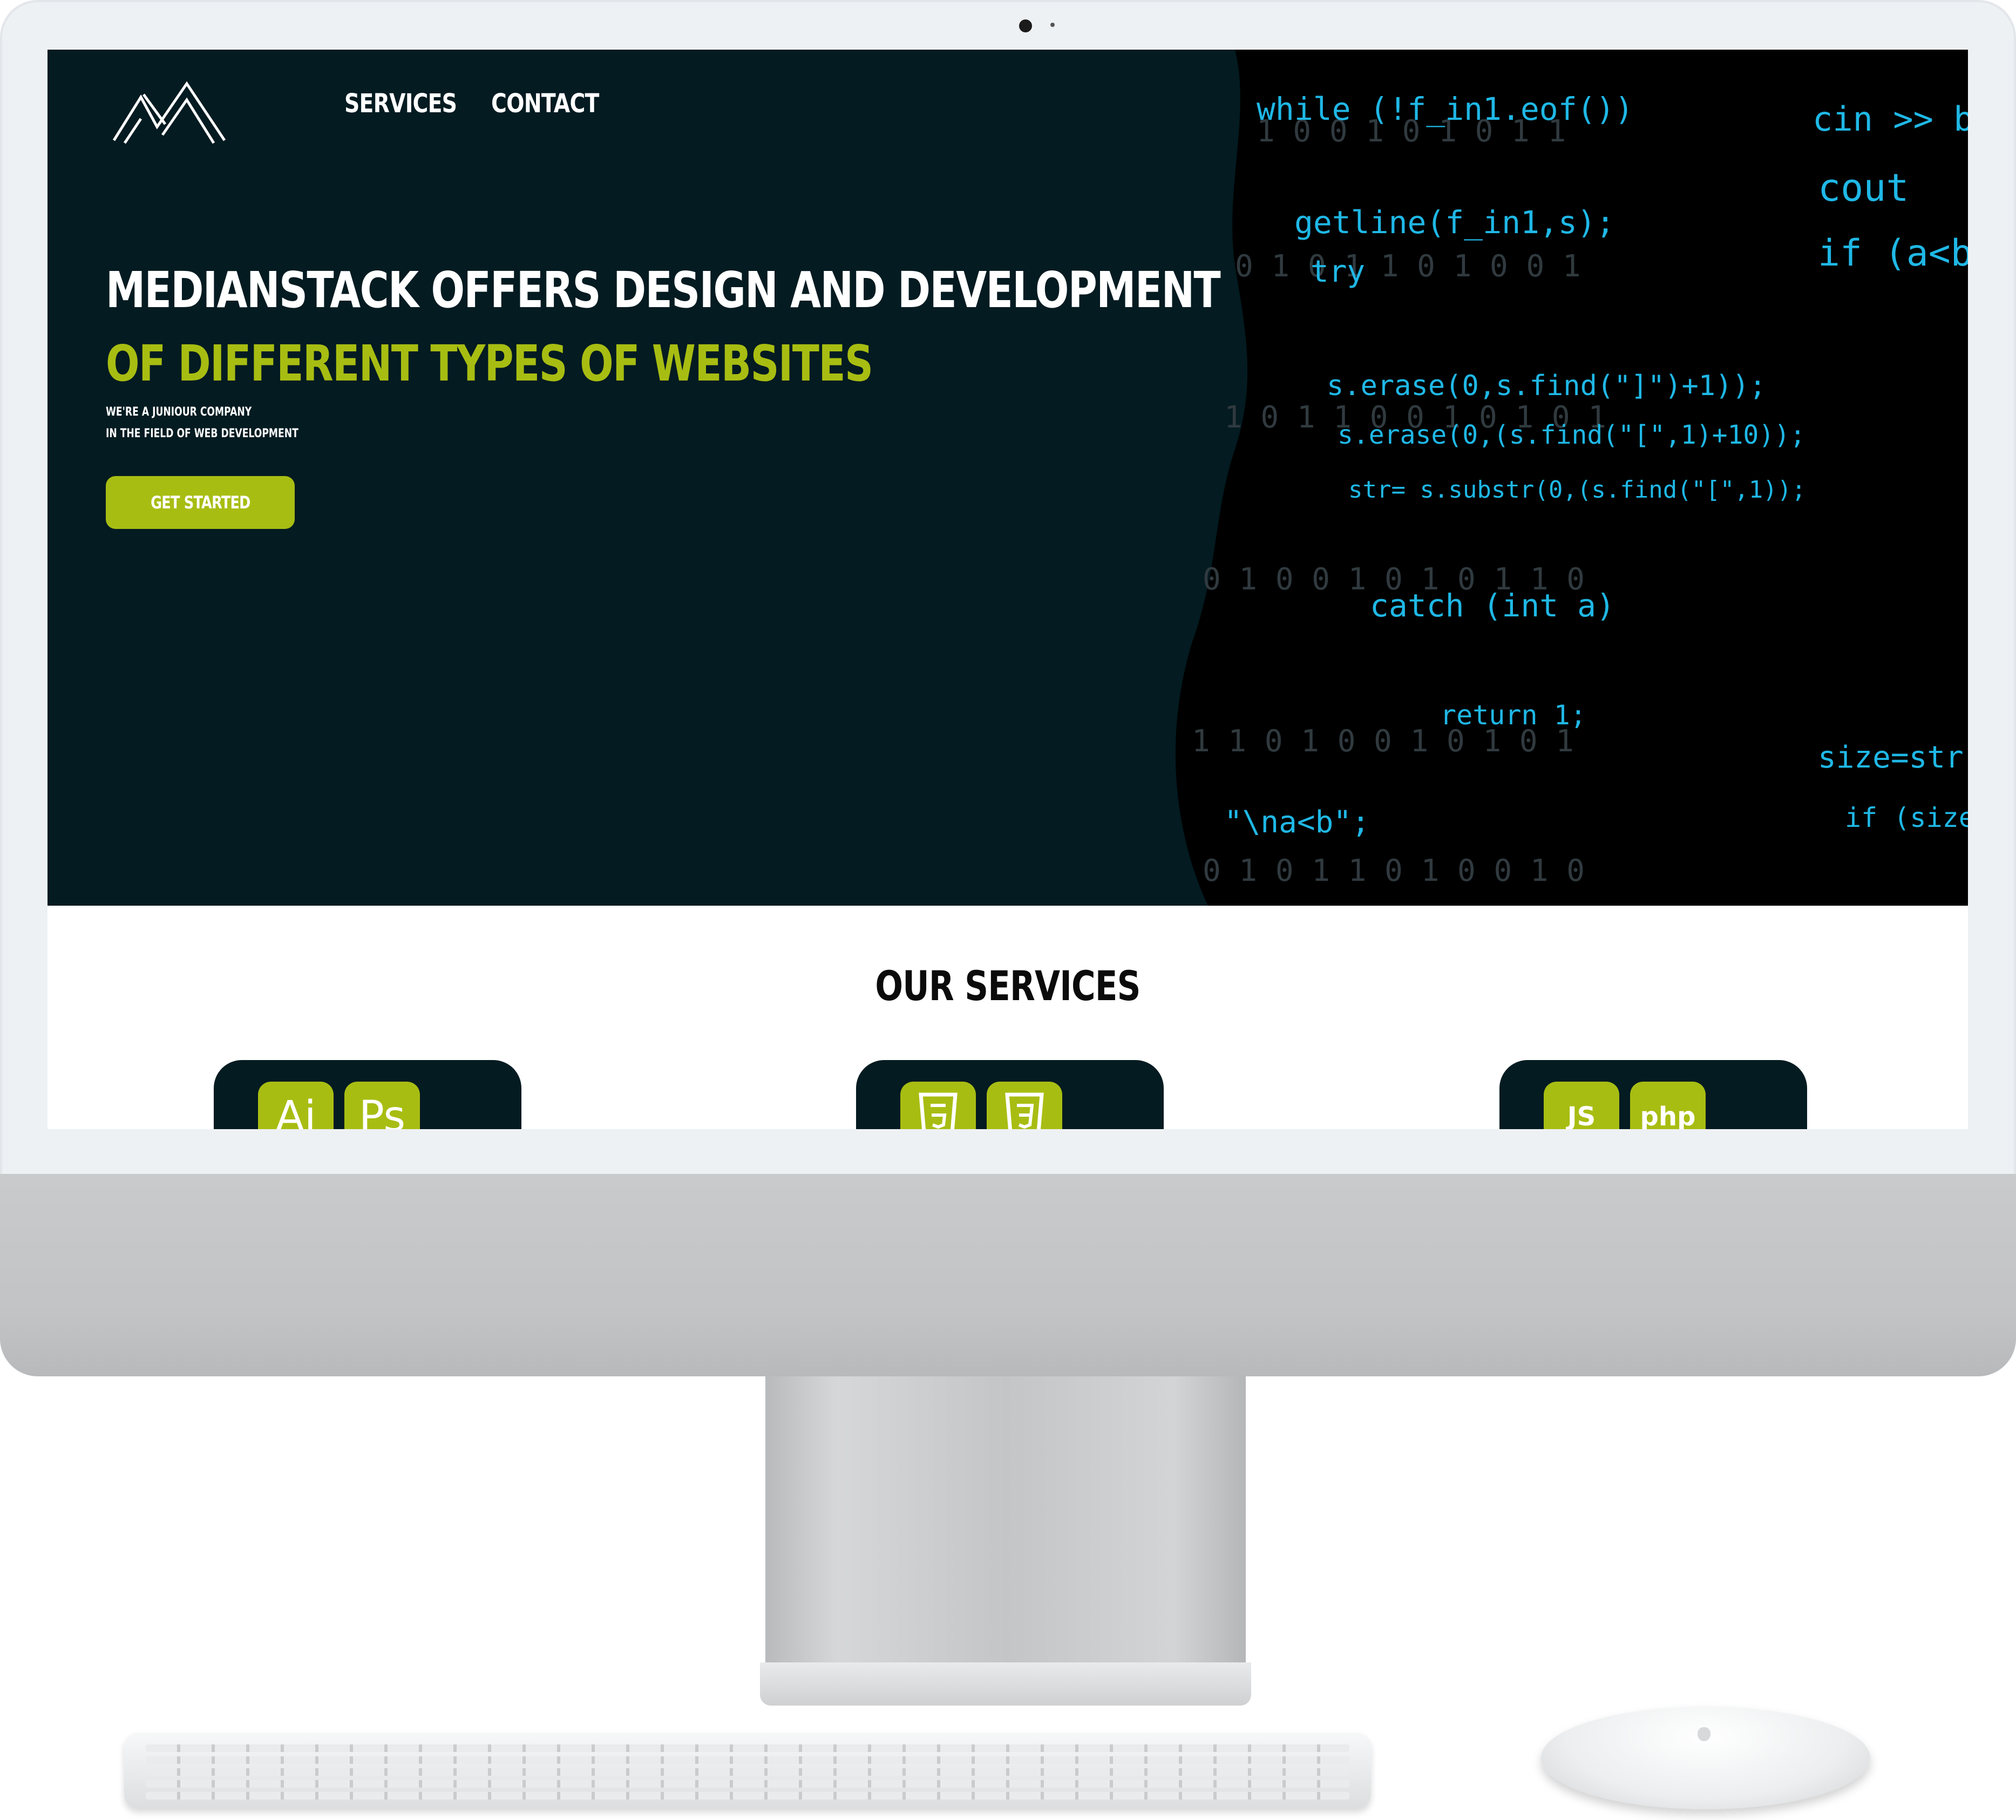  Describe the element at coordinates (1906, 818) in the screenshot. I see `code-line: if (size` at that location.